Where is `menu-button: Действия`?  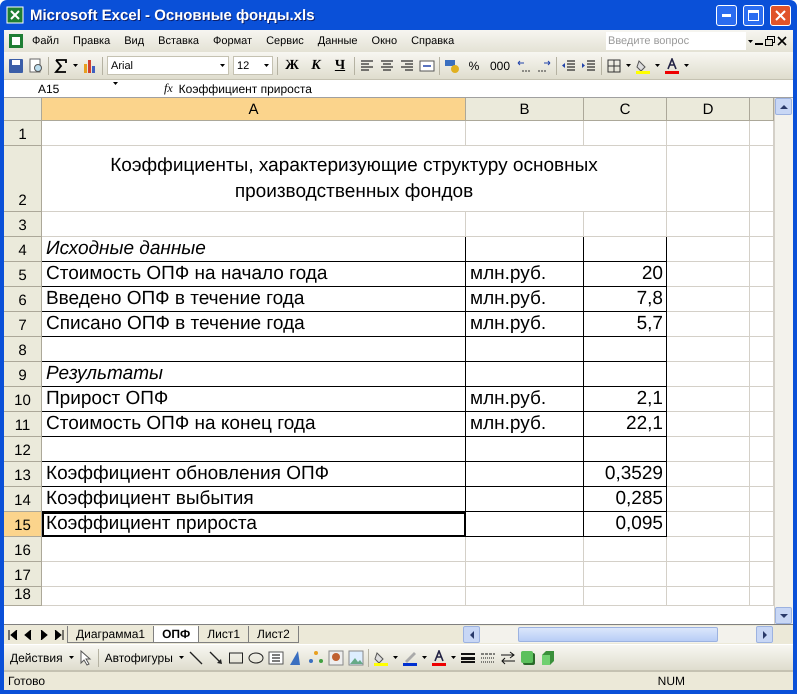
menu-button: Действия is located at coordinates (36, 657).